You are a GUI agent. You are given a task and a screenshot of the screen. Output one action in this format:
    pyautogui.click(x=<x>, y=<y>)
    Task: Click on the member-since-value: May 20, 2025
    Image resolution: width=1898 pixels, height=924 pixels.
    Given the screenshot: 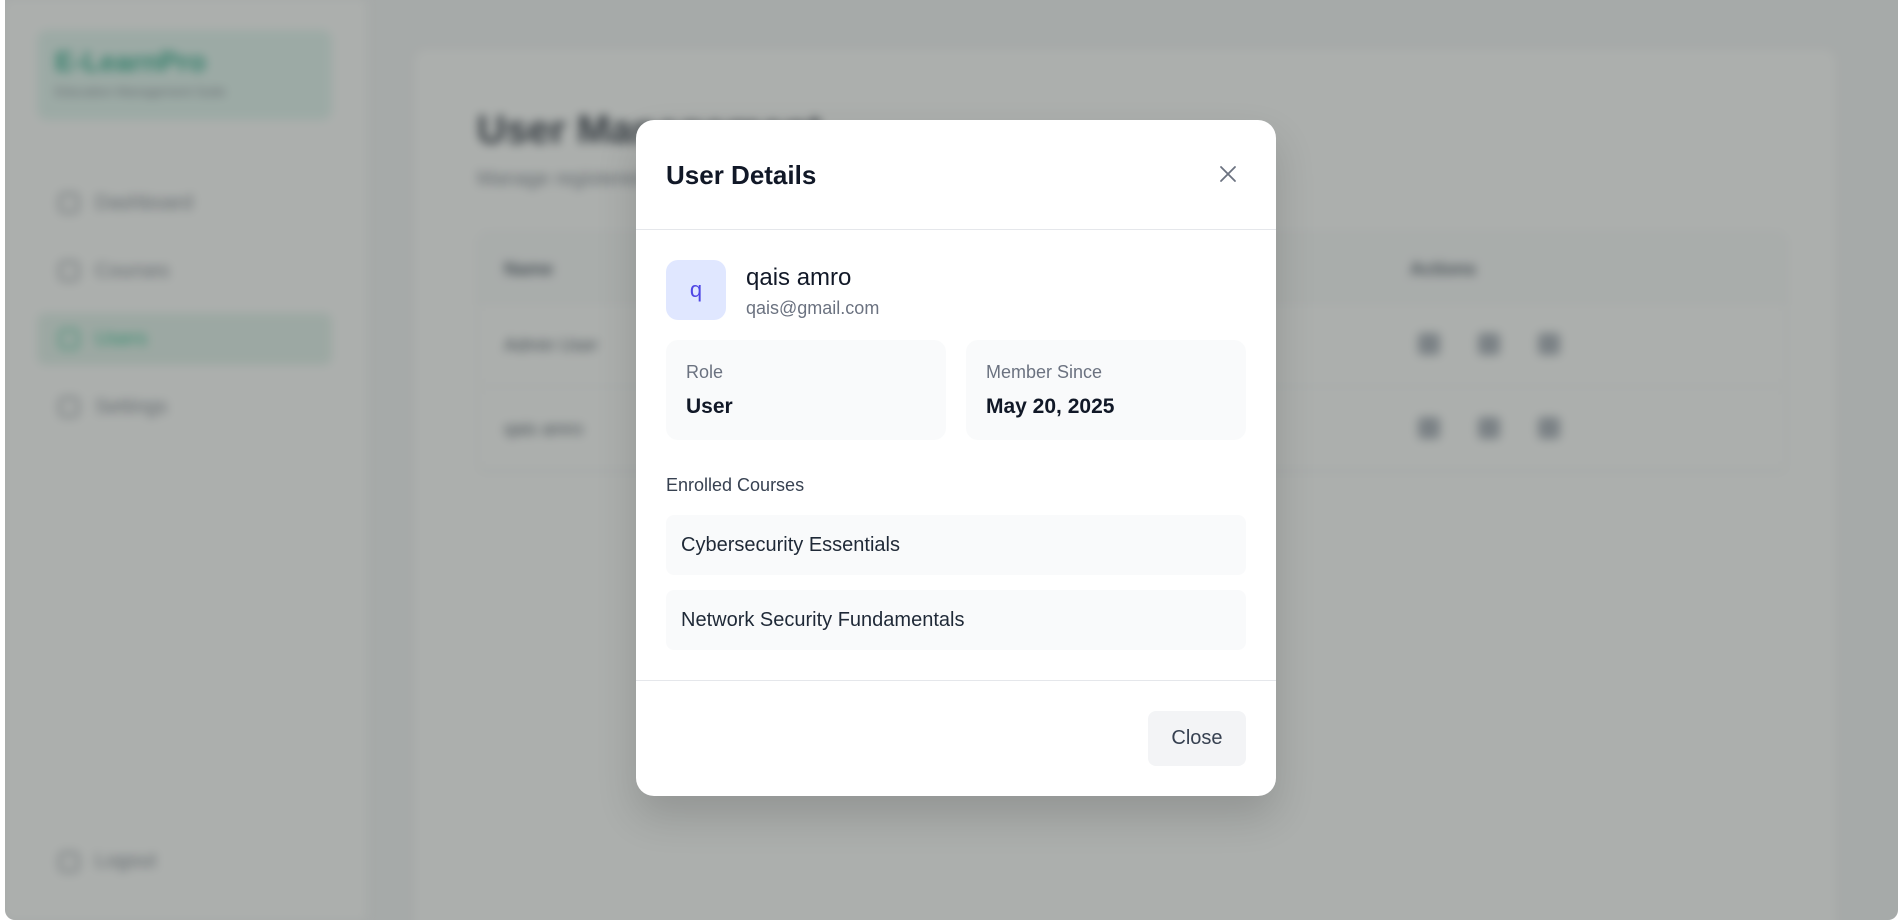 What is the action you would take?
    pyautogui.click(x=1050, y=406)
    